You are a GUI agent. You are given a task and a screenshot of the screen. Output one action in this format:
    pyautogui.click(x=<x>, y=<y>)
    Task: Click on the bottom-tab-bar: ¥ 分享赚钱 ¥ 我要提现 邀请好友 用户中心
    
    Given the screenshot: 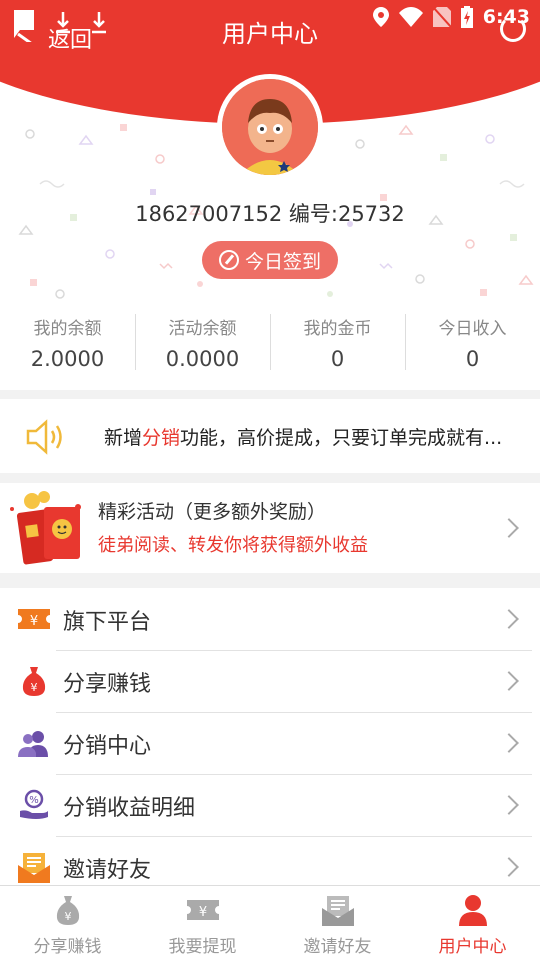 What is the action you would take?
    pyautogui.click(x=270, y=923)
    